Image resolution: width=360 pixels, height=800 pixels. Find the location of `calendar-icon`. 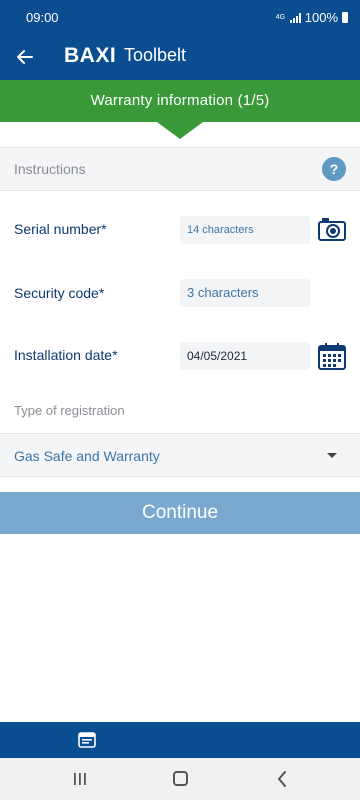

calendar-icon is located at coordinates (332, 356).